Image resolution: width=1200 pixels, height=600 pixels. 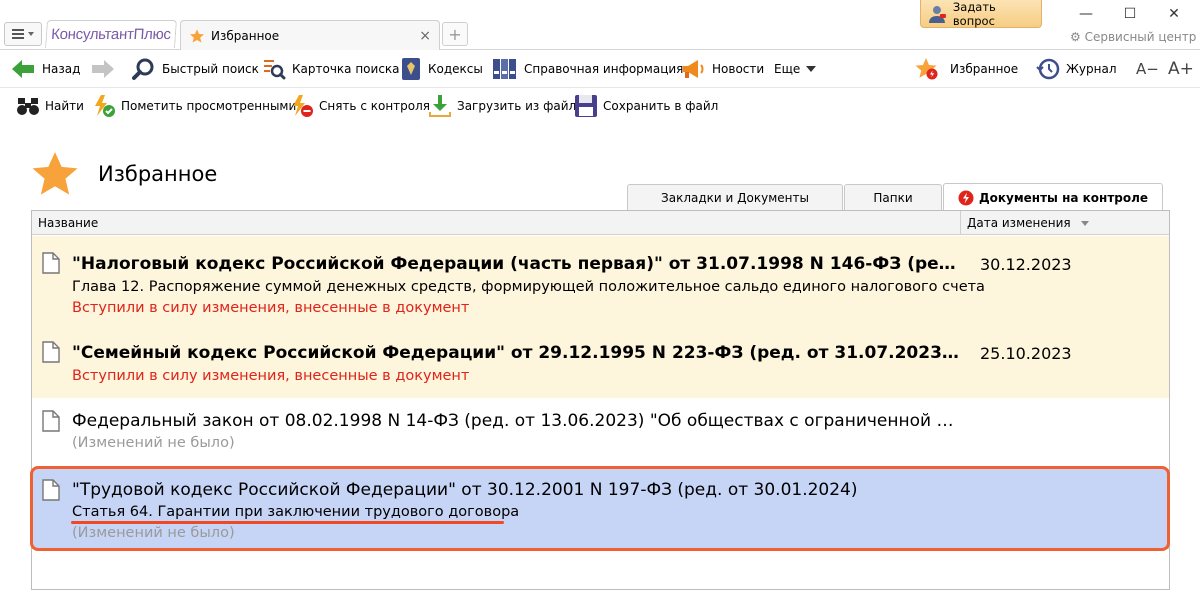 What do you see at coordinates (23, 69) in the screenshot?
I see `arrow-left-icon` at bounding box center [23, 69].